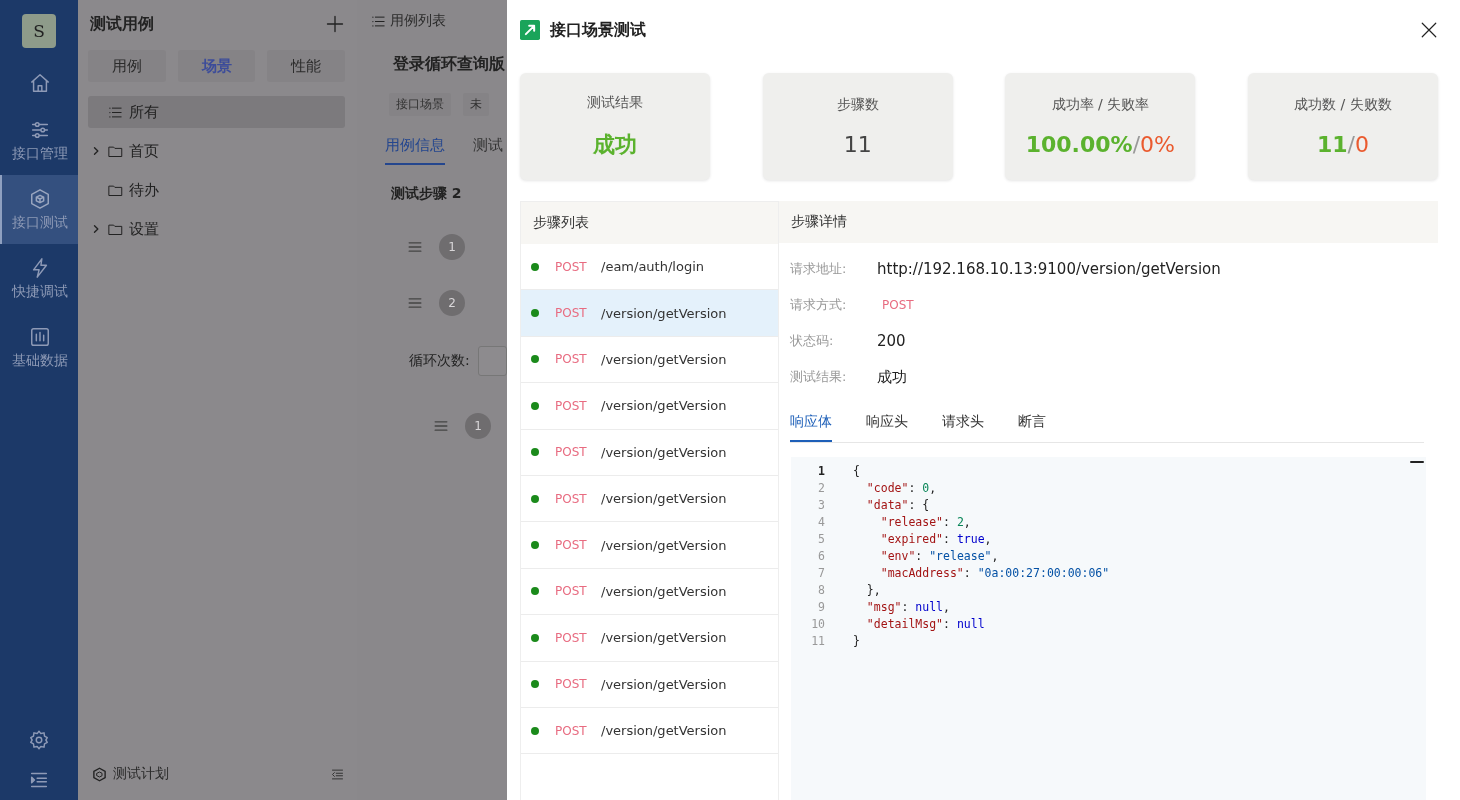 This screenshot has width=1460, height=800. I want to click on tab: 请求头, so click(963, 424).